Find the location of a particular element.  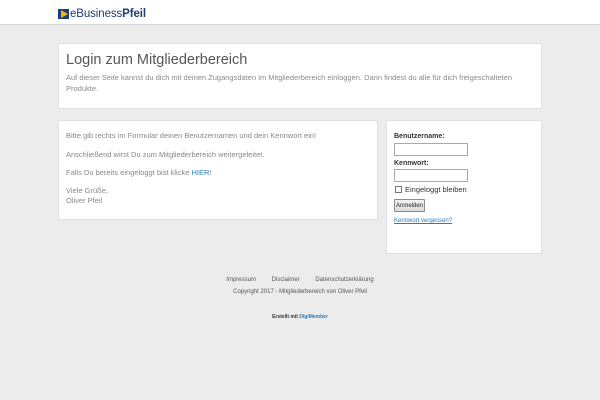

created-with: Erstellt mit DigiMember is located at coordinates (300, 317).